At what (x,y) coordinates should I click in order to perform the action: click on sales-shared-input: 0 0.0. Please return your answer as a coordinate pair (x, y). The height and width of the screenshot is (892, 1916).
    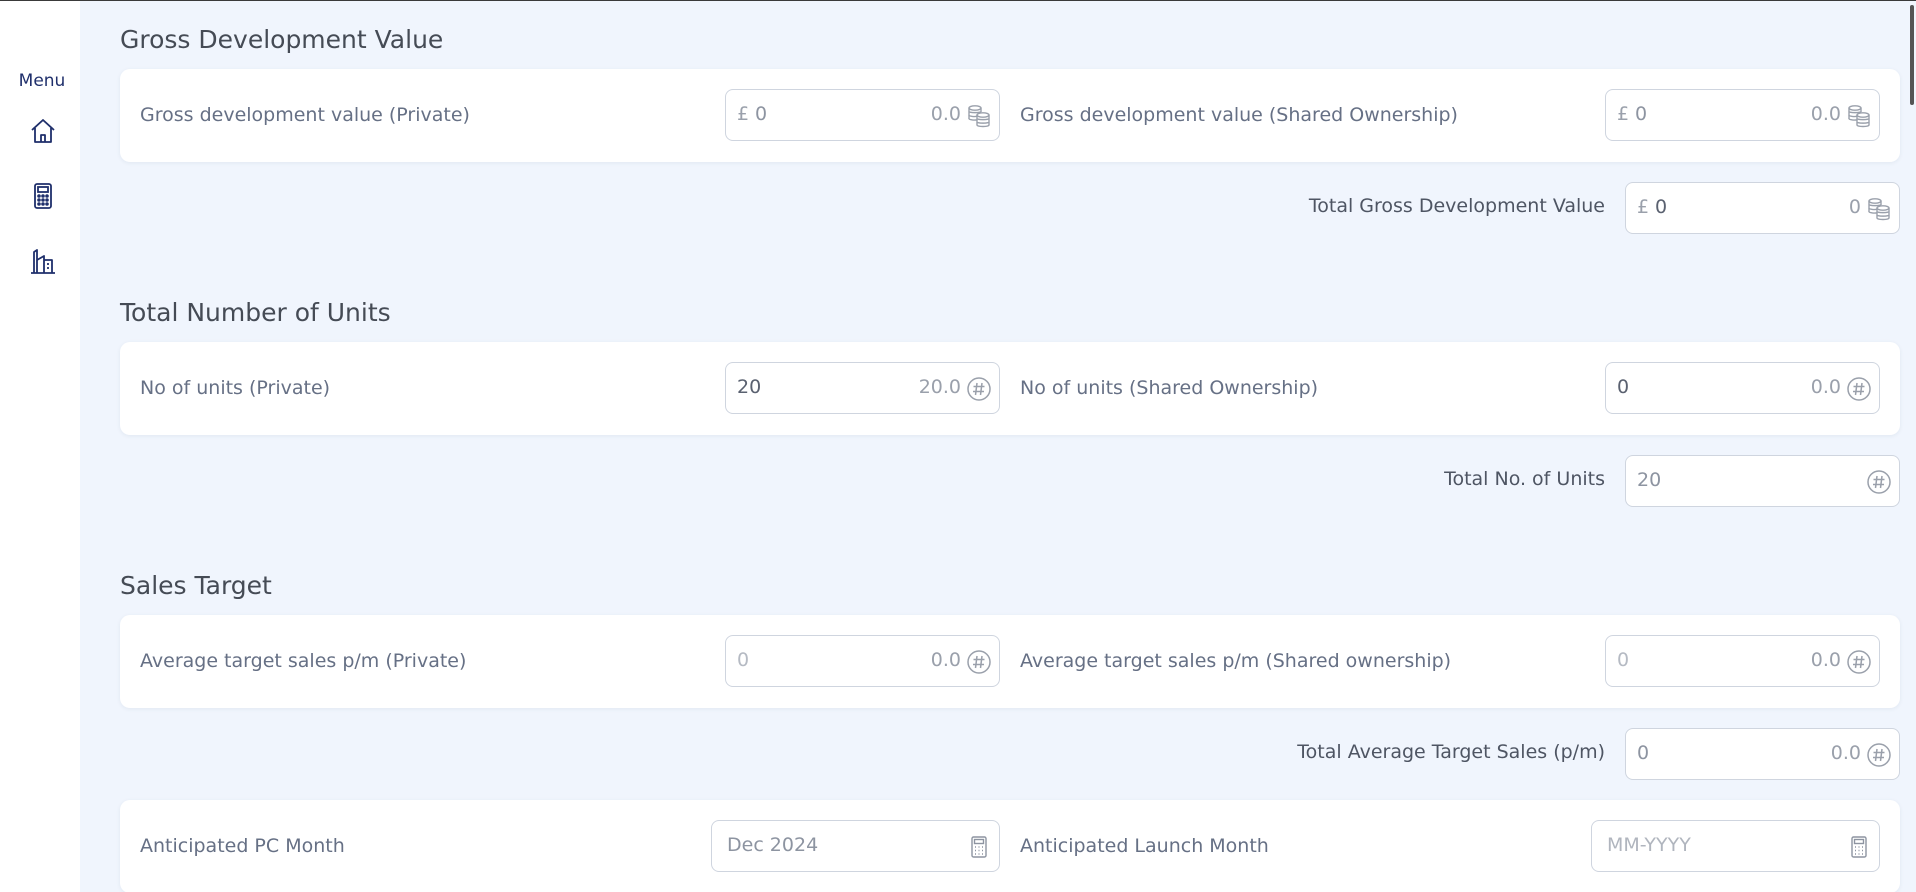
    Looking at the image, I should click on (1742, 661).